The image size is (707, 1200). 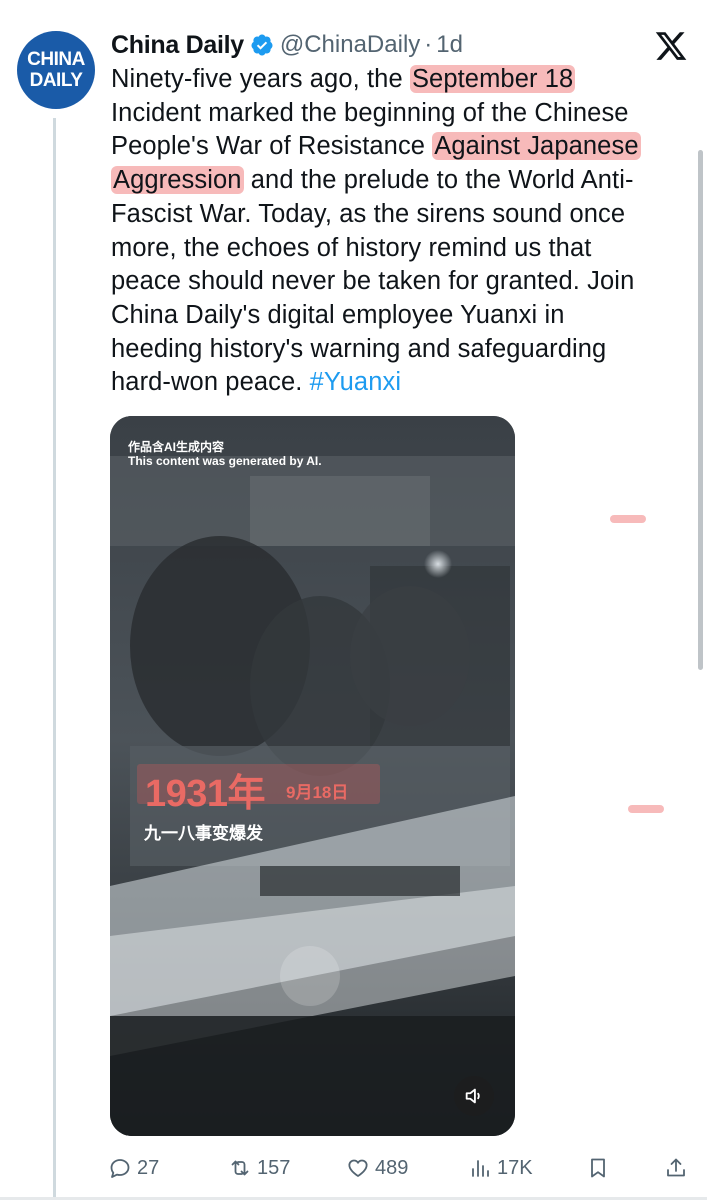 I want to click on post-time: 1d, so click(x=449, y=45).